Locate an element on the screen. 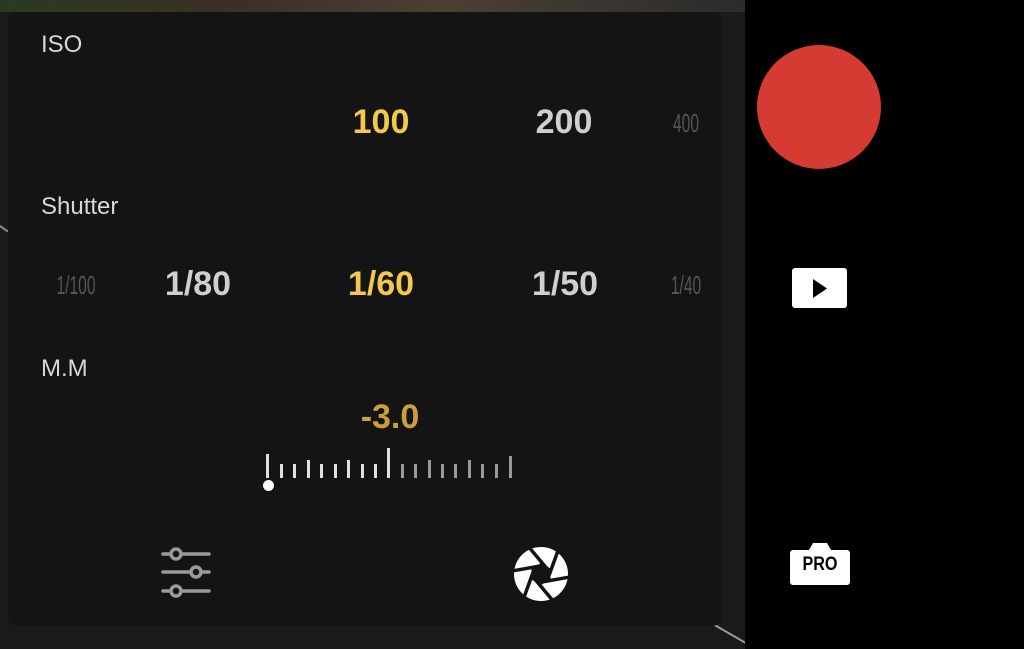 Image resolution: width=1024 pixels, height=649 pixels. shutter-option: 1/50 is located at coordinates (565, 284).